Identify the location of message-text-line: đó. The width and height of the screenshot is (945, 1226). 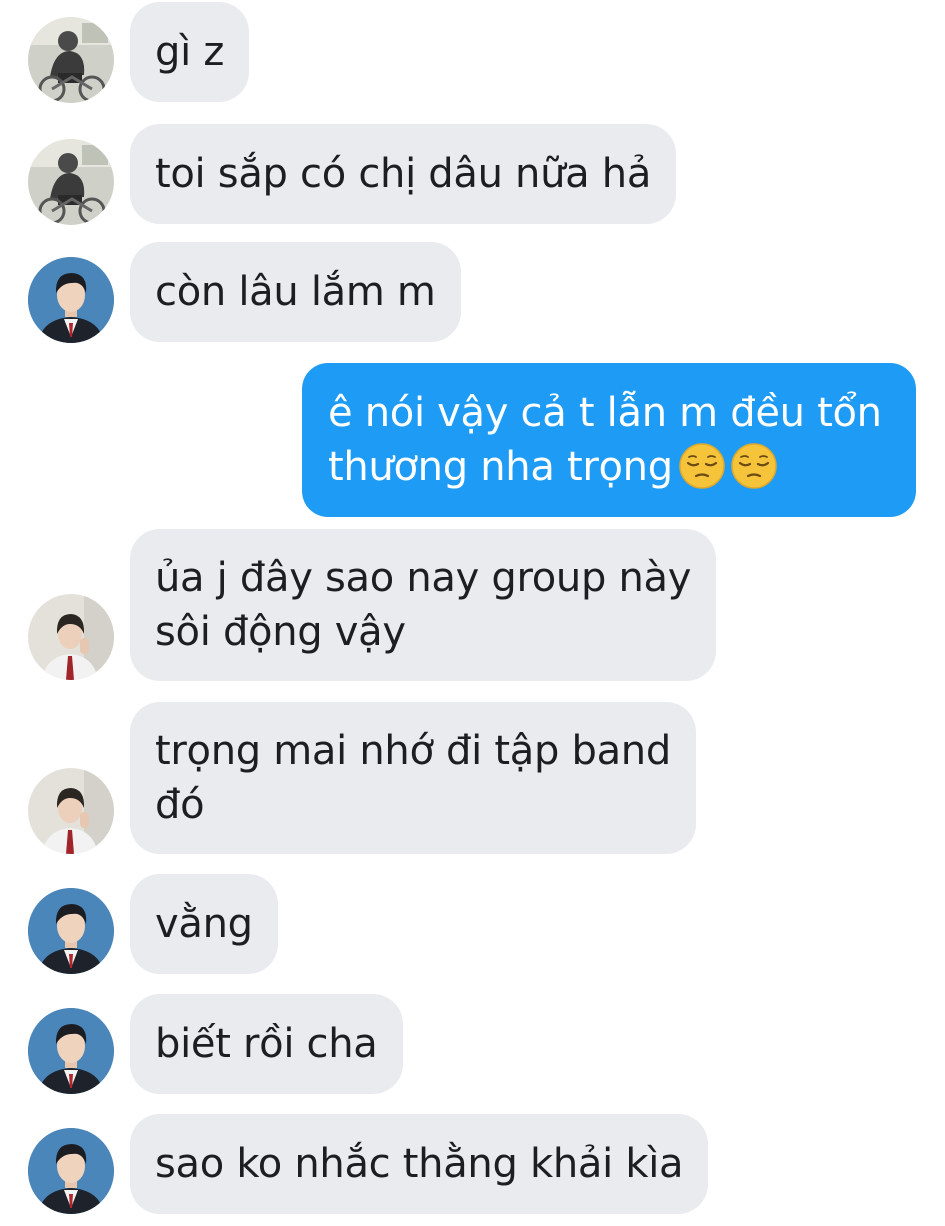
(180, 805).